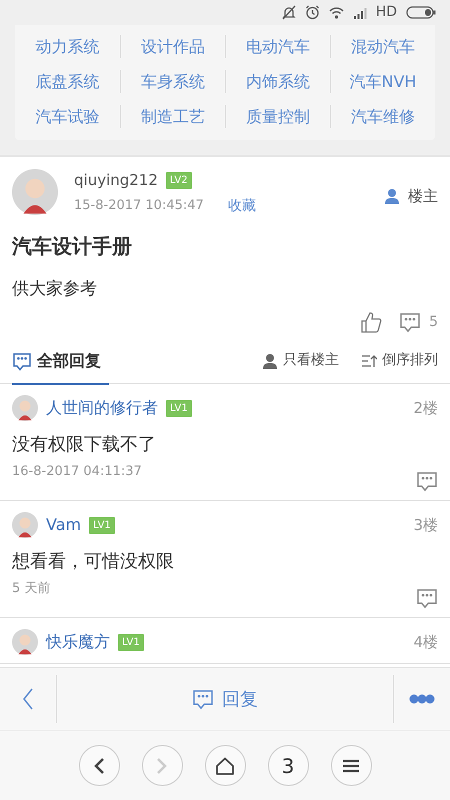 The height and width of the screenshot is (800, 450). What do you see at coordinates (67, 81) in the screenshot?
I see `category-link: 底盘系统` at bounding box center [67, 81].